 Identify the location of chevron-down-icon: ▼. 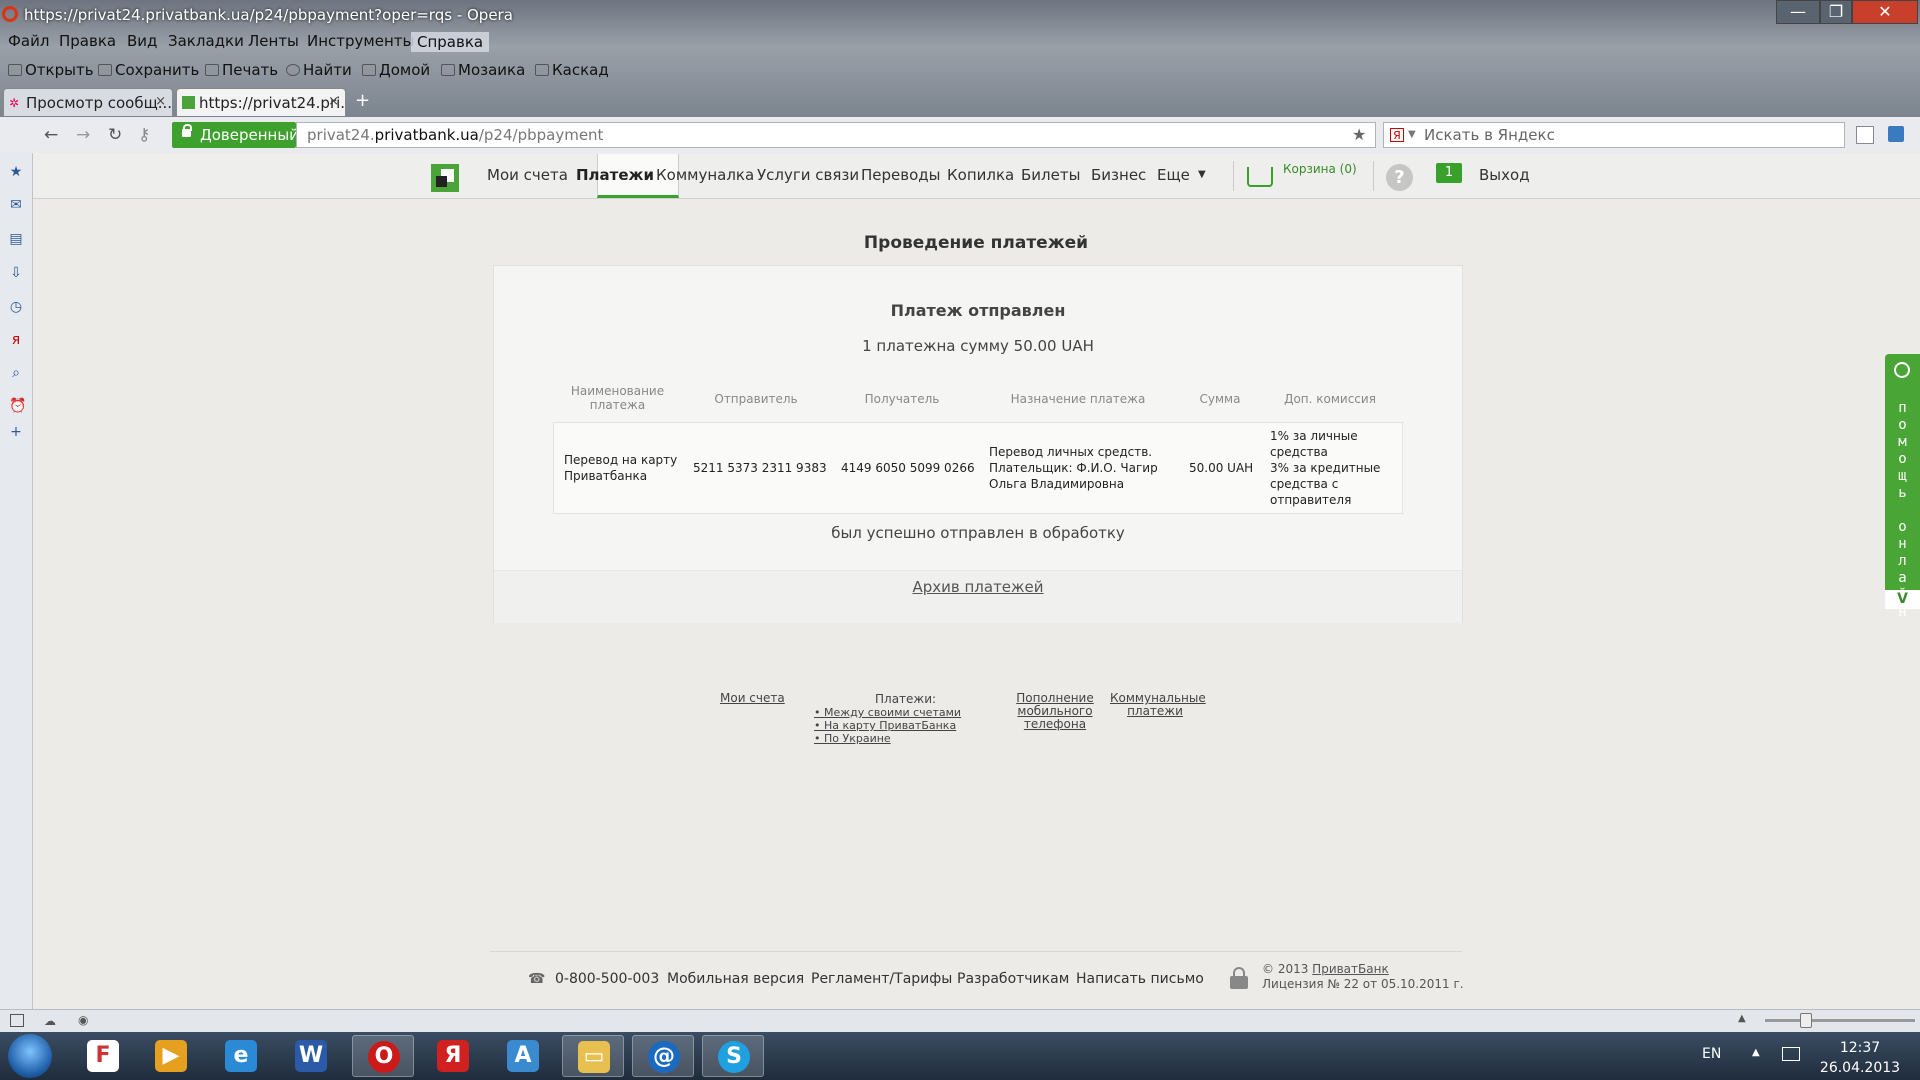
(1202, 174).